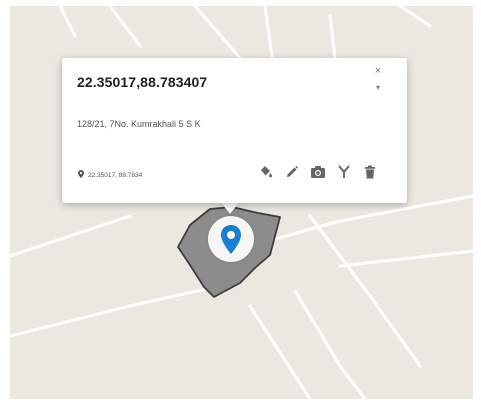  What do you see at coordinates (292, 172) in the screenshot?
I see `pencil-icon` at bounding box center [292, 172].